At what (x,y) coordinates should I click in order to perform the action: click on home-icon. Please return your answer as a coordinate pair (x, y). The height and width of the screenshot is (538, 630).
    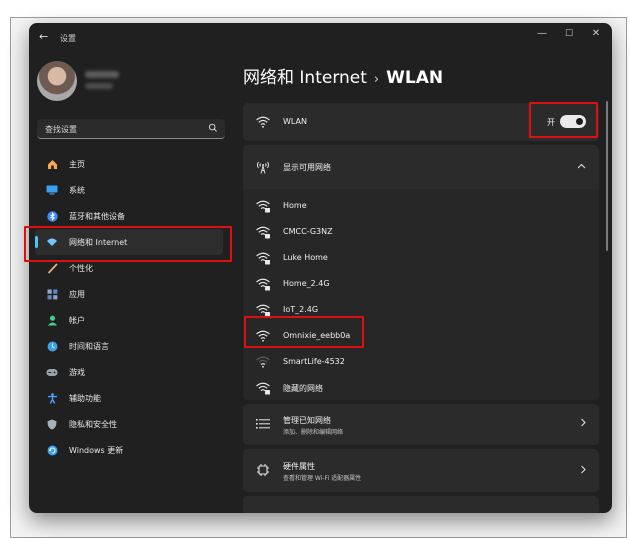
    Looking at the image, I should click on (52, 164).